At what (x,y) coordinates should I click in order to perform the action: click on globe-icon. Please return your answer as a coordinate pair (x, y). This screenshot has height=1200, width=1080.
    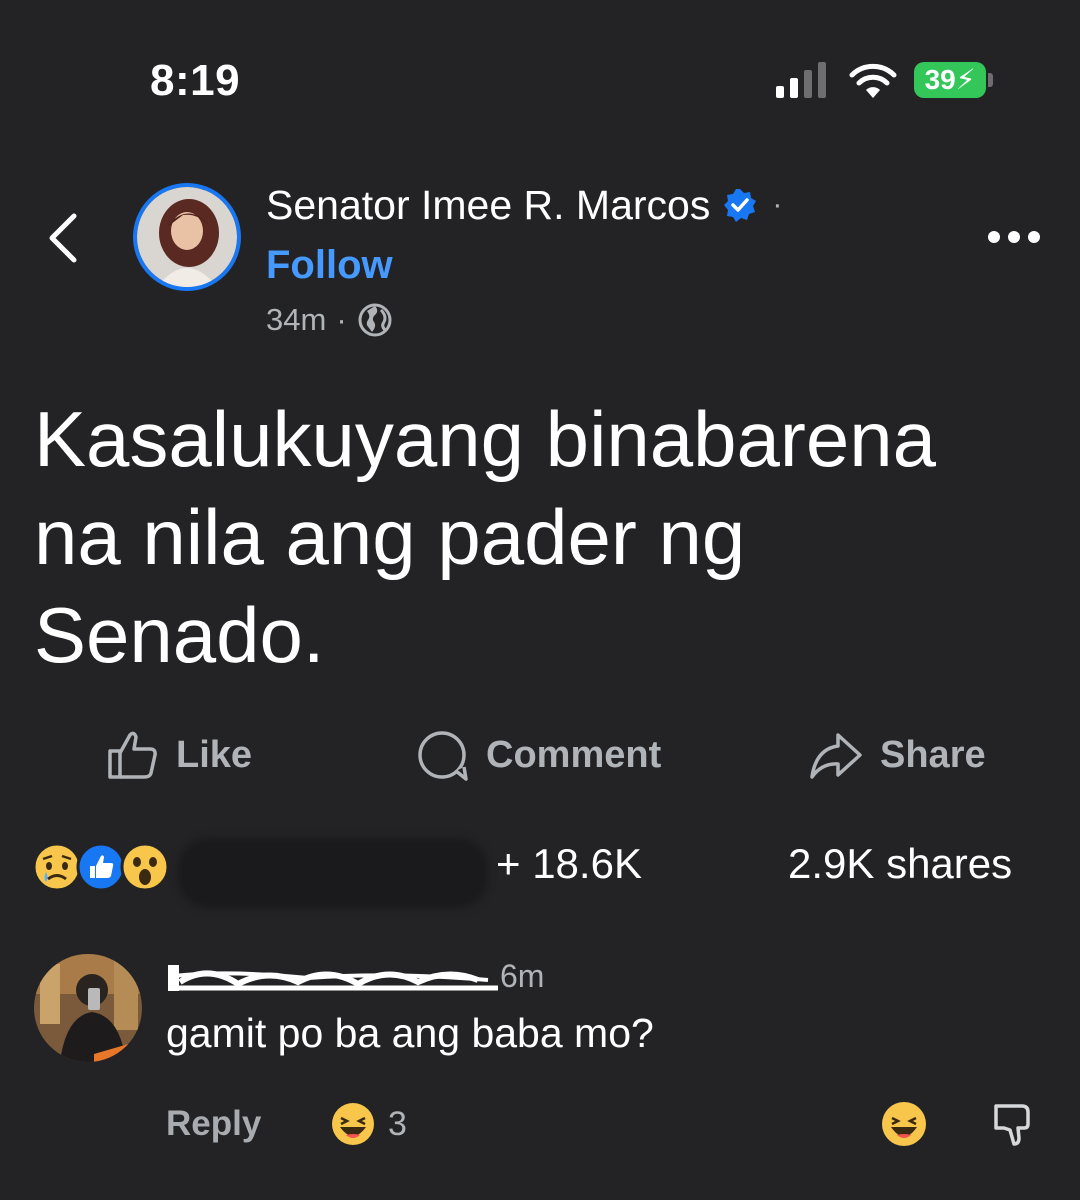
    Looking at the image, I should click on (375, 320).